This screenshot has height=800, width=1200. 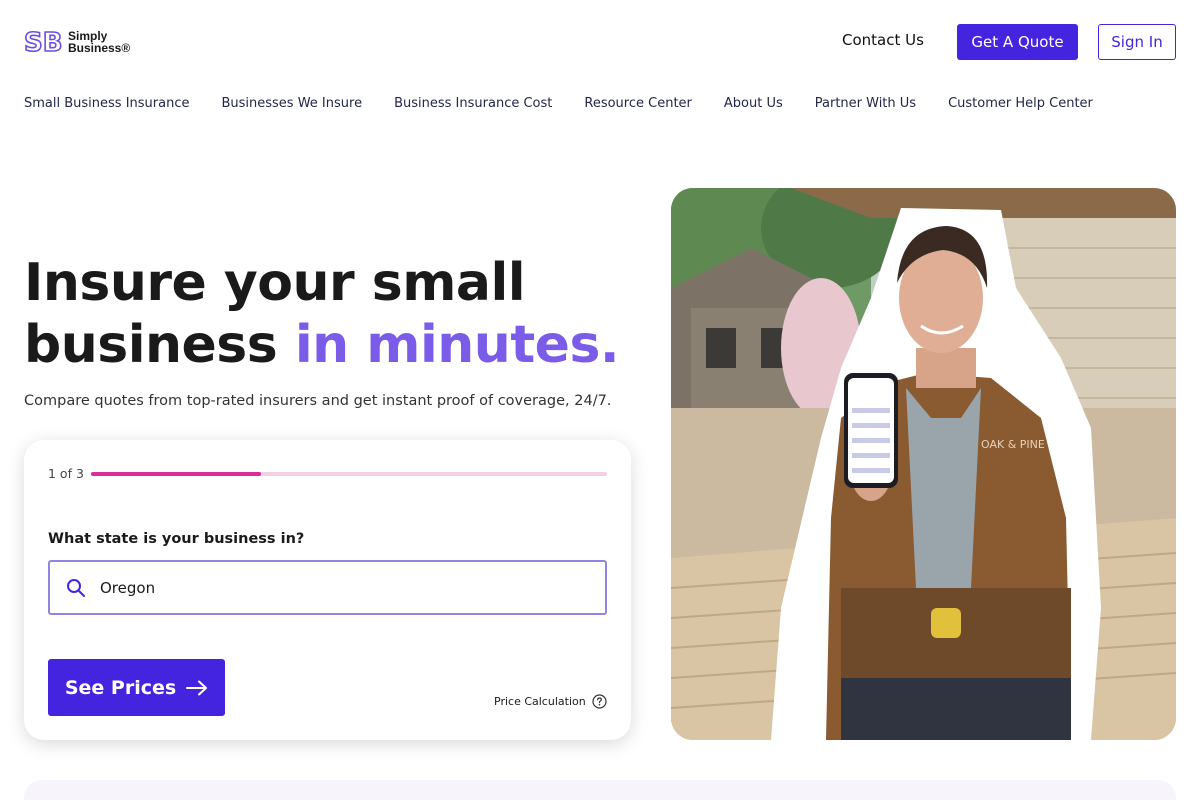 What do you see at coordinates (120, 687) in the screenshot?
I see `see-prices-label: See Prices` at bounding box center [120, 687].